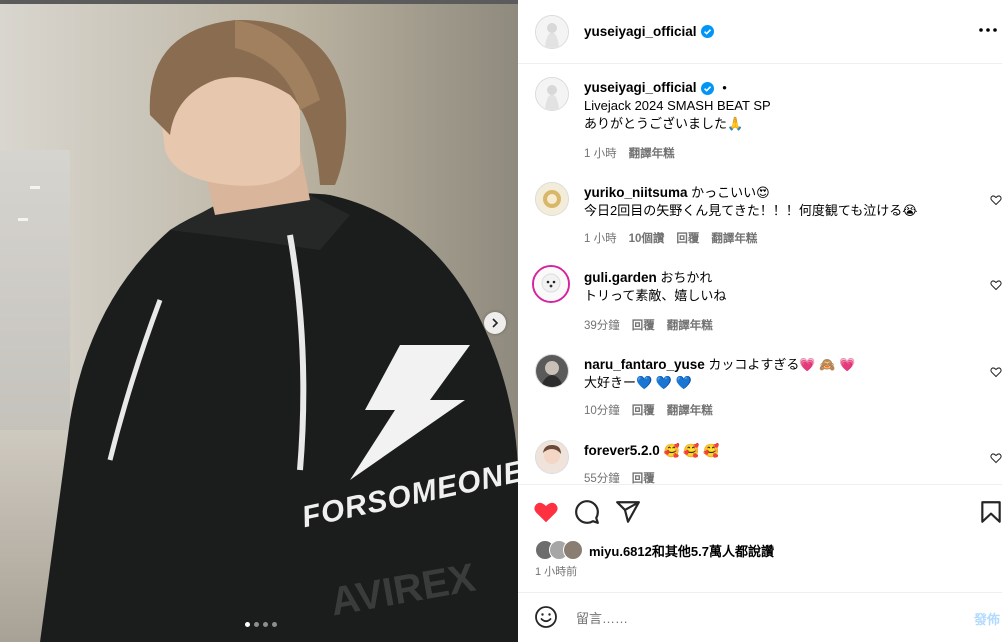 This screenshot has width=1002, height=643. Describe the element at coordinates (546, 512) in the screenshot. I see `heart-icon` at that location.